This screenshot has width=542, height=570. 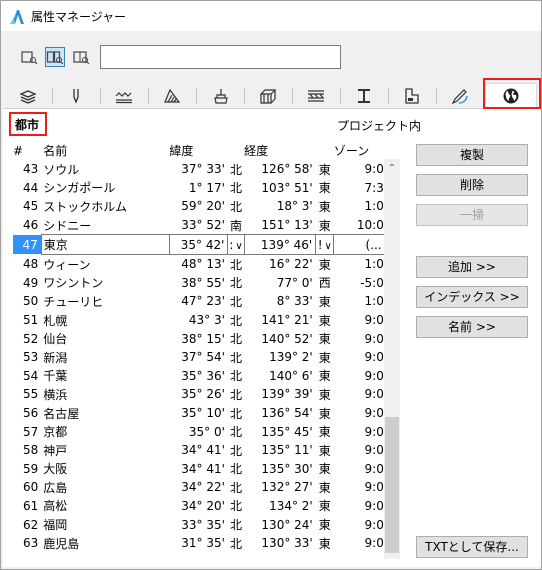 I want to click on longitude-cell: 130° 24', so click(x=280, y=524).